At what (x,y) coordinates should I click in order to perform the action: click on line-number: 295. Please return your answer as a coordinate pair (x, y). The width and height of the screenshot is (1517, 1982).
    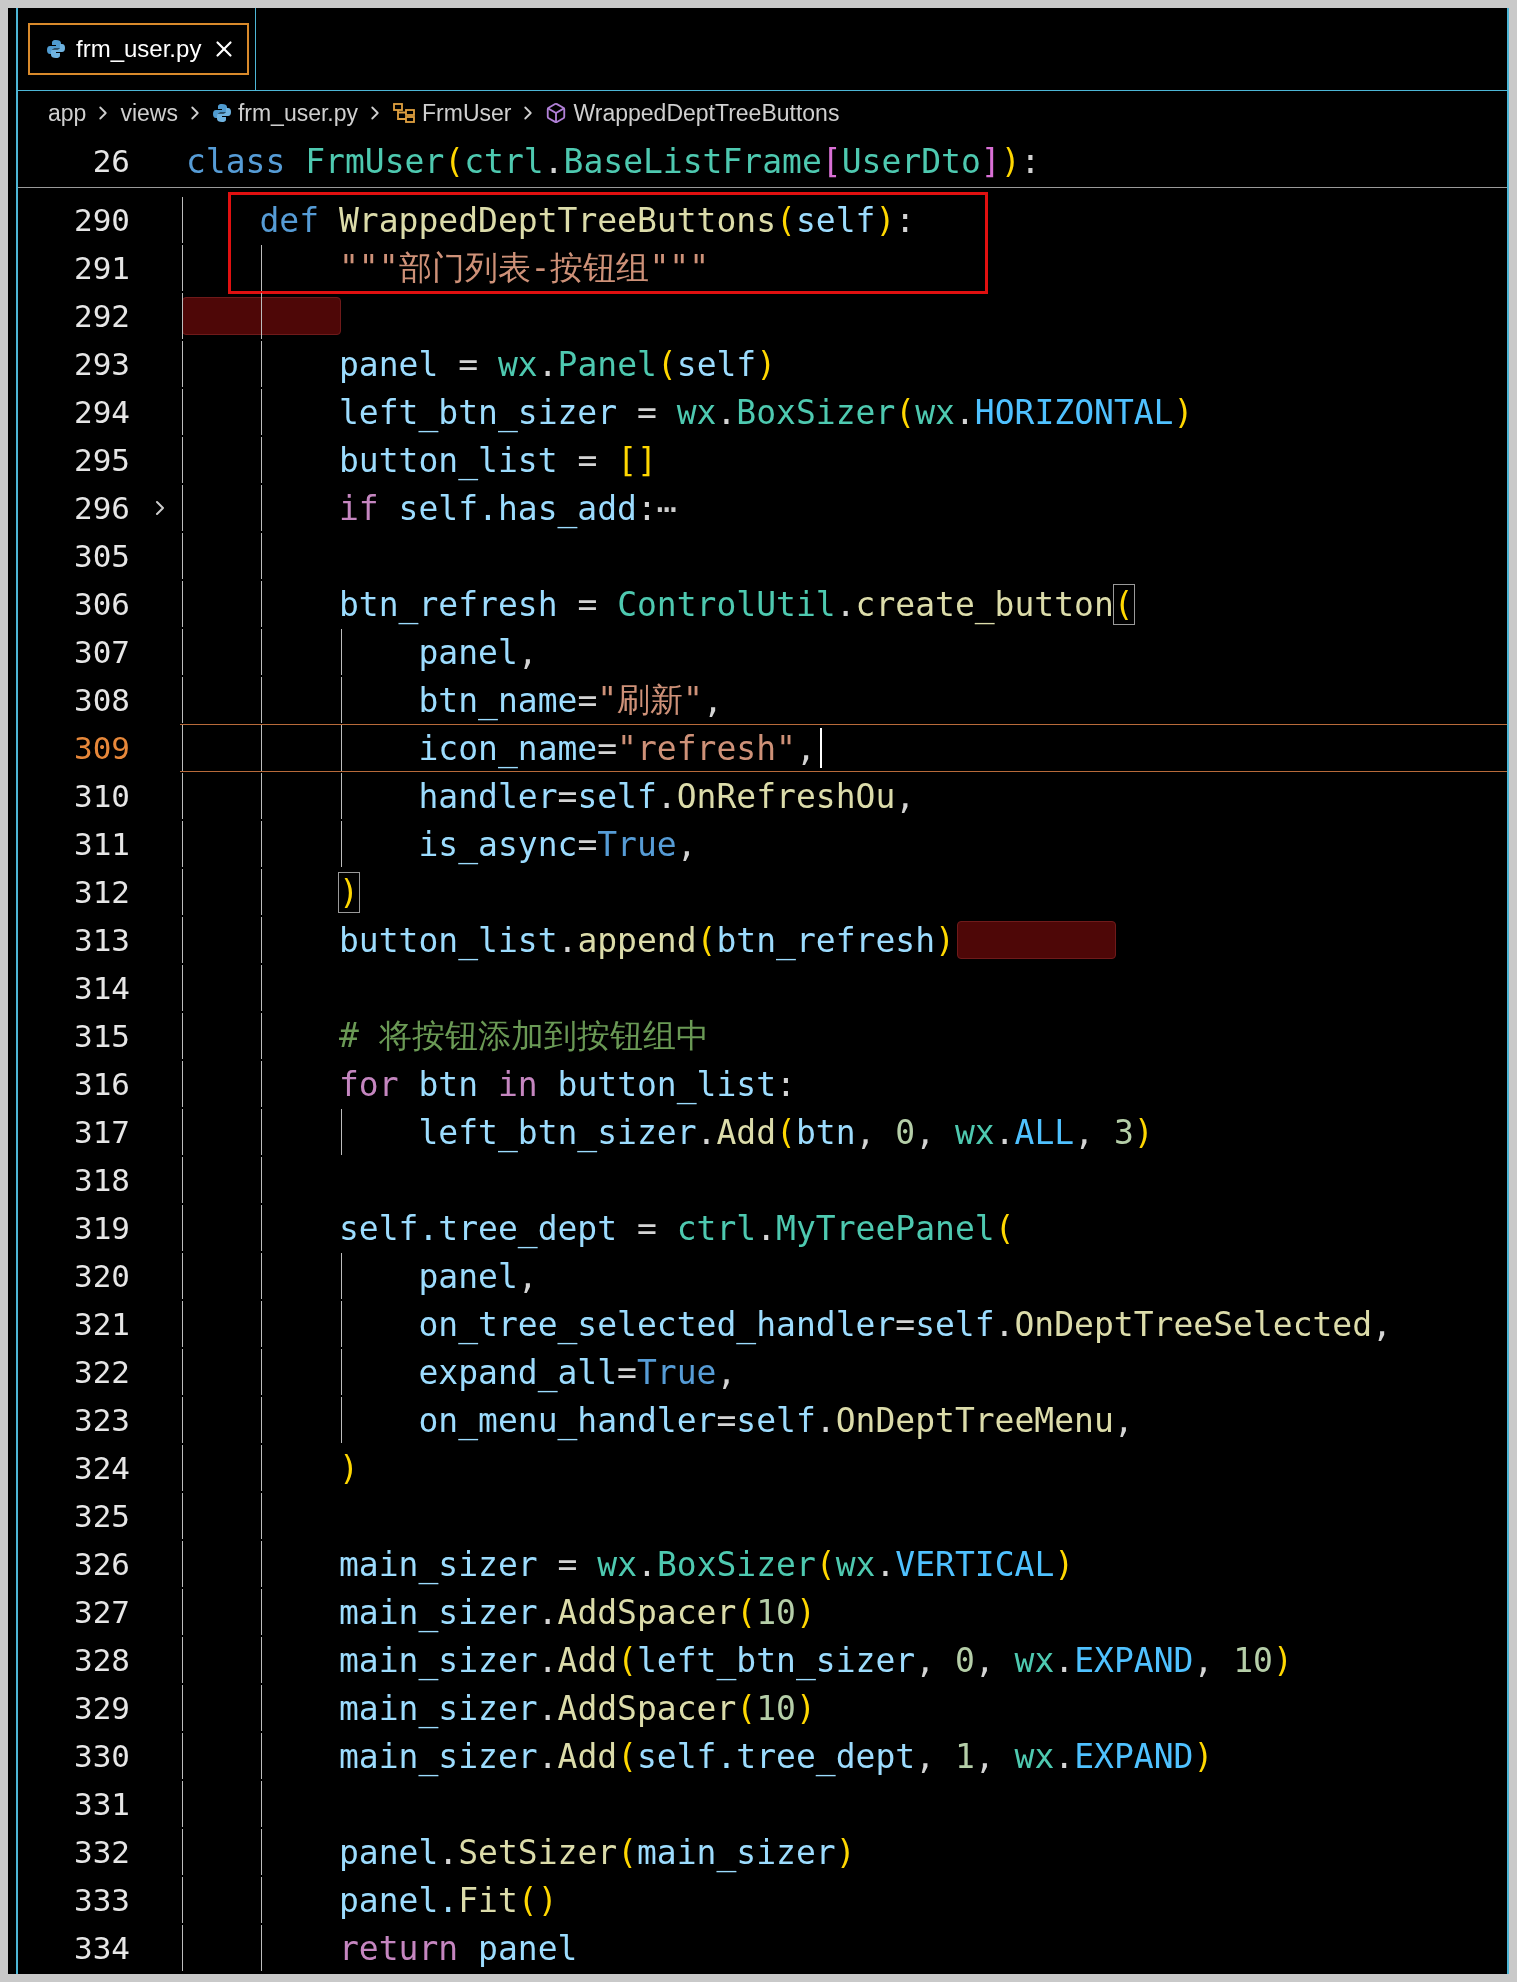
    Looking at the image, I should click on (102, 460).